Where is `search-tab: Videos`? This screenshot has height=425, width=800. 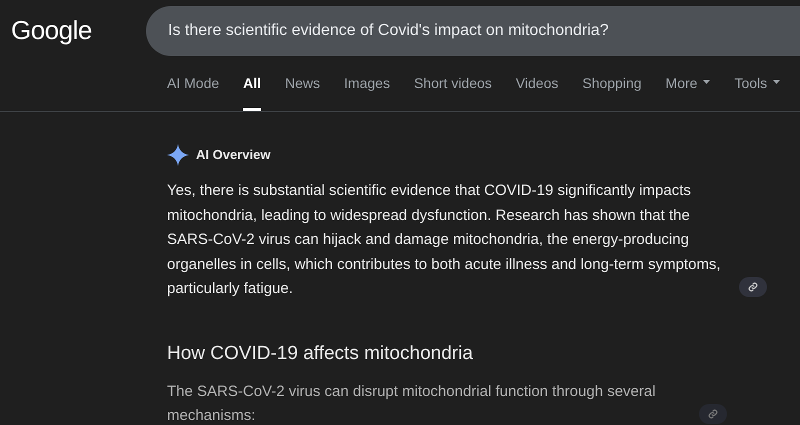
search-tab: Videos is located at coordinates (537, 91).